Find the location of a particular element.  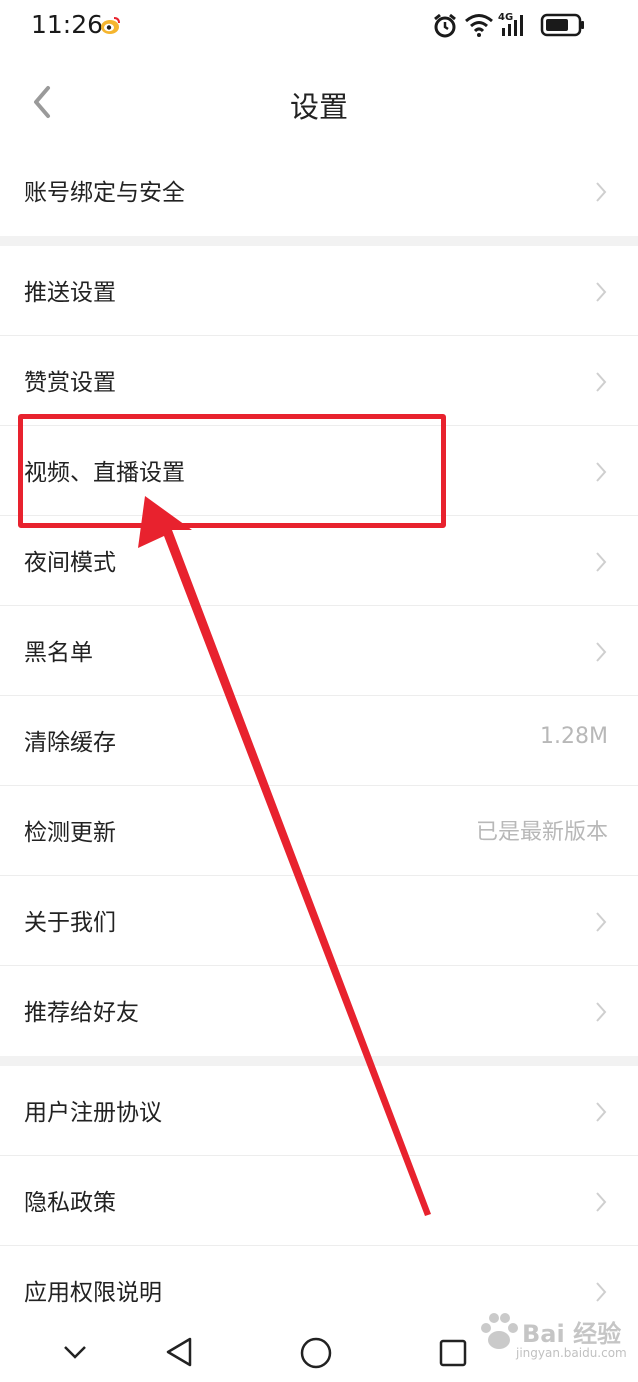

setting-label: 账号绑定与安全 is located at coordinates (104, 193).